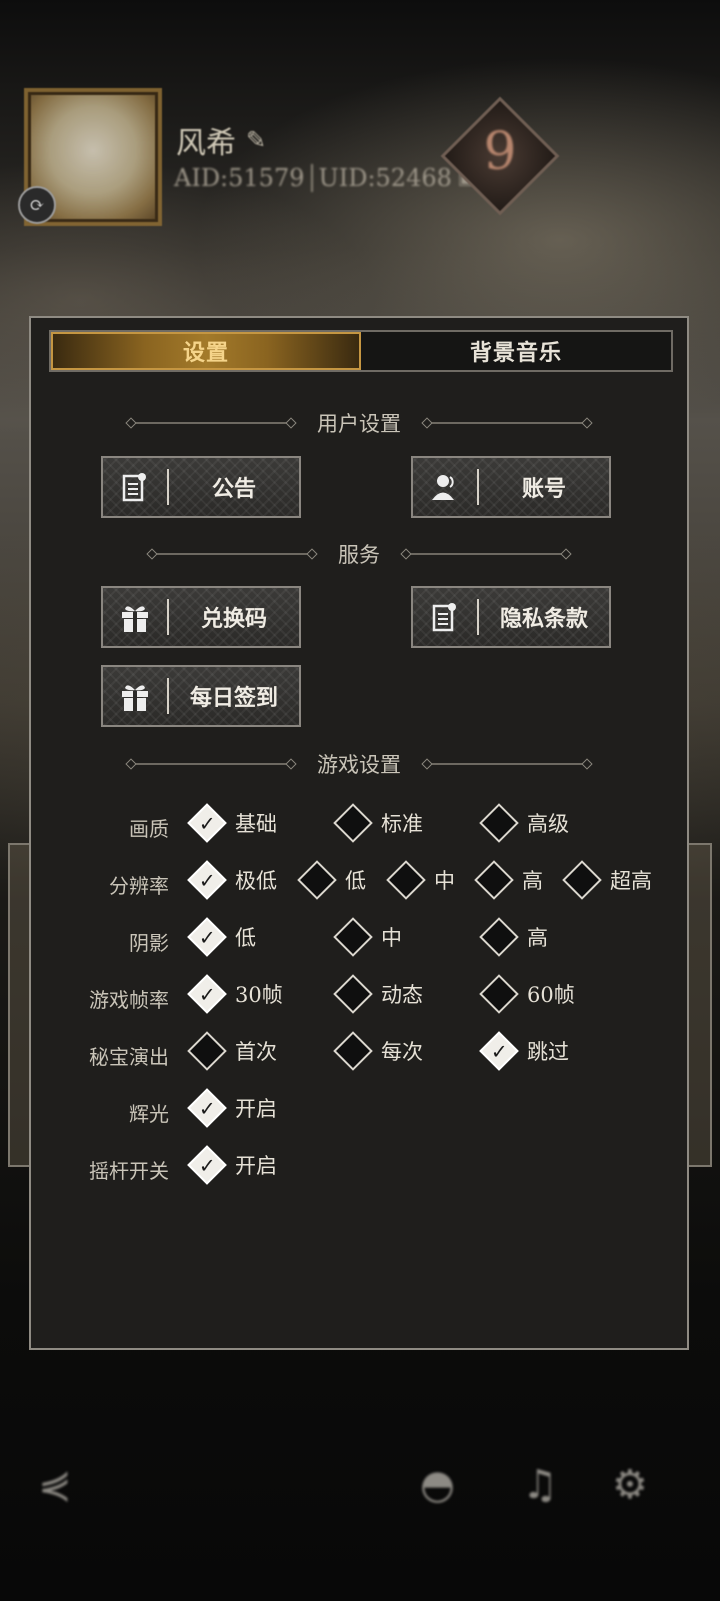 The image size is (720, 1601). I want to click on notice-button: 公告, so click(201, 487).